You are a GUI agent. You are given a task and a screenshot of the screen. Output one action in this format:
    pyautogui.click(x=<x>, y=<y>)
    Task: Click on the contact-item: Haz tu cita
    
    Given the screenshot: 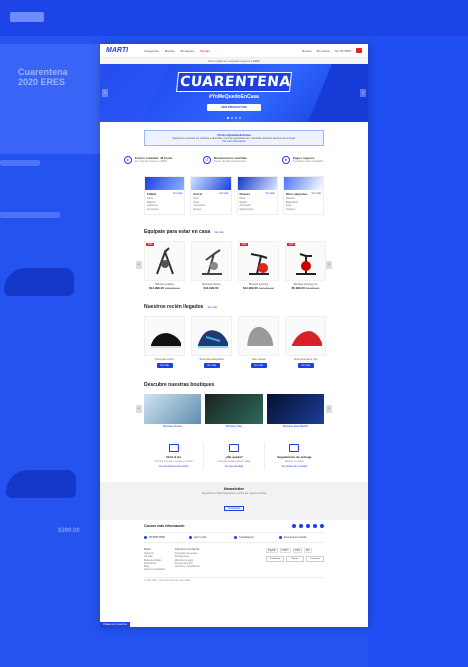 What is the action you would take?
    pyautogui.click(x=211, y=537)
    